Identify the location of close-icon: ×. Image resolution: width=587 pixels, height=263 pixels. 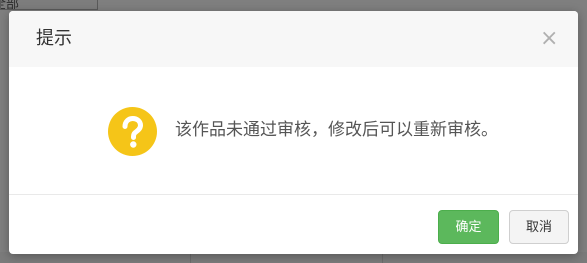
(549, 39).